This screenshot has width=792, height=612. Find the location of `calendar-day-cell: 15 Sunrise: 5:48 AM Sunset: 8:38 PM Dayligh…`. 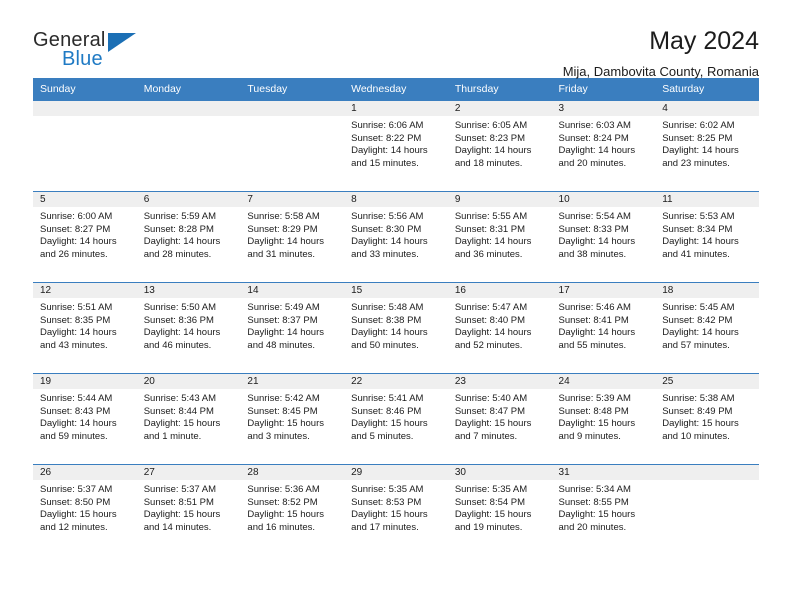

calendar-day-cell: 15 Sunrise: 5:48 AM Sunset: 8:38 PM Dayligh… is located at coordinates (396, 328).